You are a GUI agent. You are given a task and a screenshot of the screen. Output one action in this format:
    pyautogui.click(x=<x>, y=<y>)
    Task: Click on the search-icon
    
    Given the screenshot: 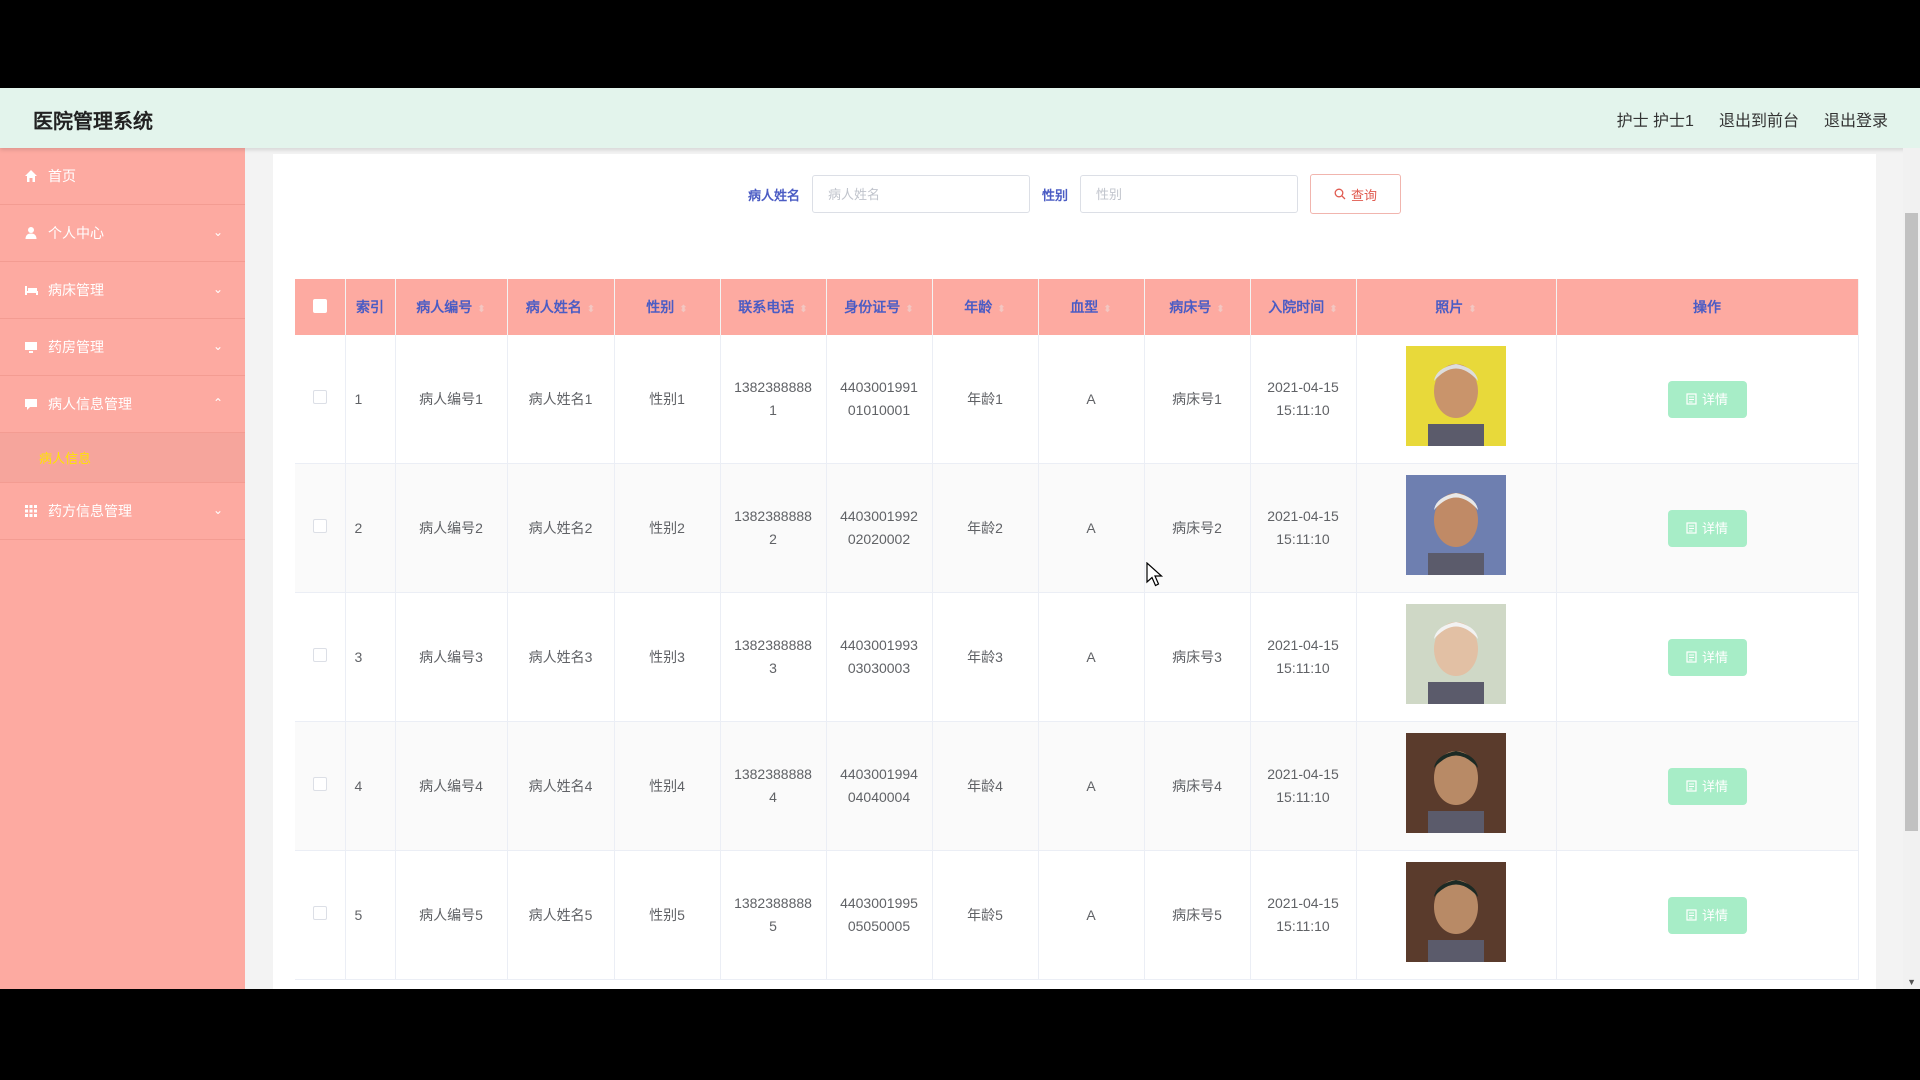 What is the action you would take?
    pyautogui.click(x=1340, y=194)
    